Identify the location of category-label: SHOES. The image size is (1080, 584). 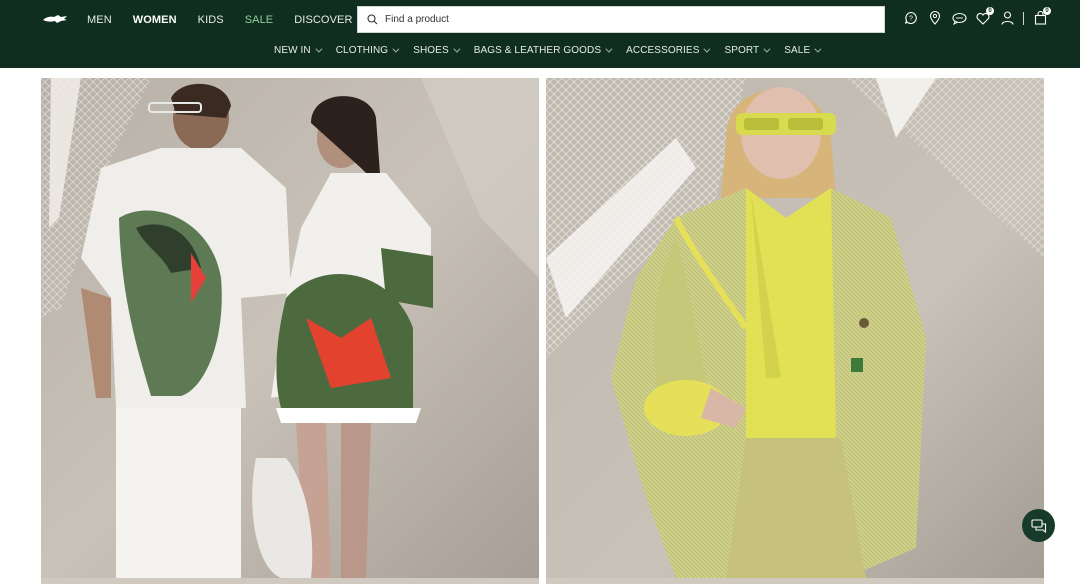
(431, 50).